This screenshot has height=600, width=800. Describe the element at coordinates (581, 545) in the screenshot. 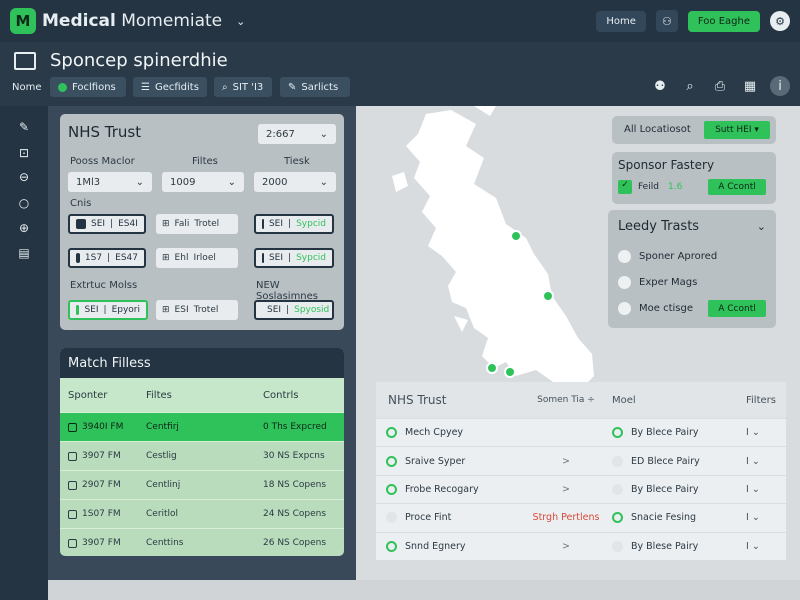

I see `table-row: Snnd Egnery > By Blese Pairy I ⌄` at that location.